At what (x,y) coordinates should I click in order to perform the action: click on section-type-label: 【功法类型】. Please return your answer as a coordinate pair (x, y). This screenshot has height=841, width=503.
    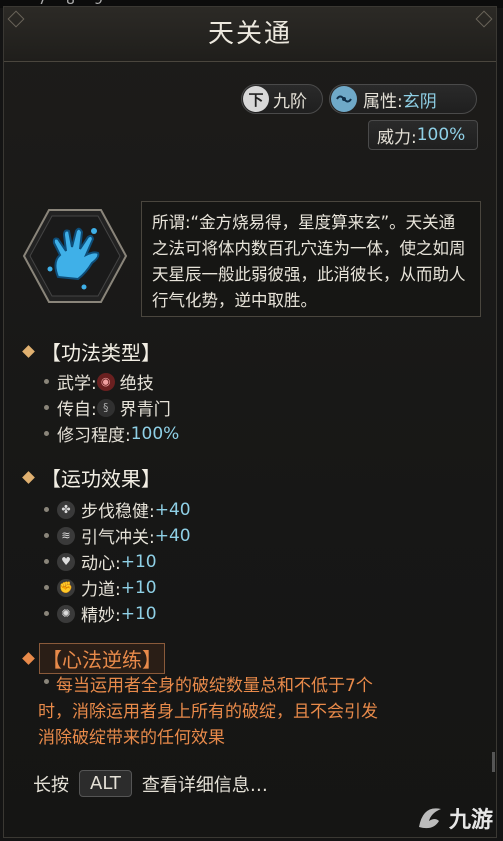
    Looking at the image, I should click on (101, 353).